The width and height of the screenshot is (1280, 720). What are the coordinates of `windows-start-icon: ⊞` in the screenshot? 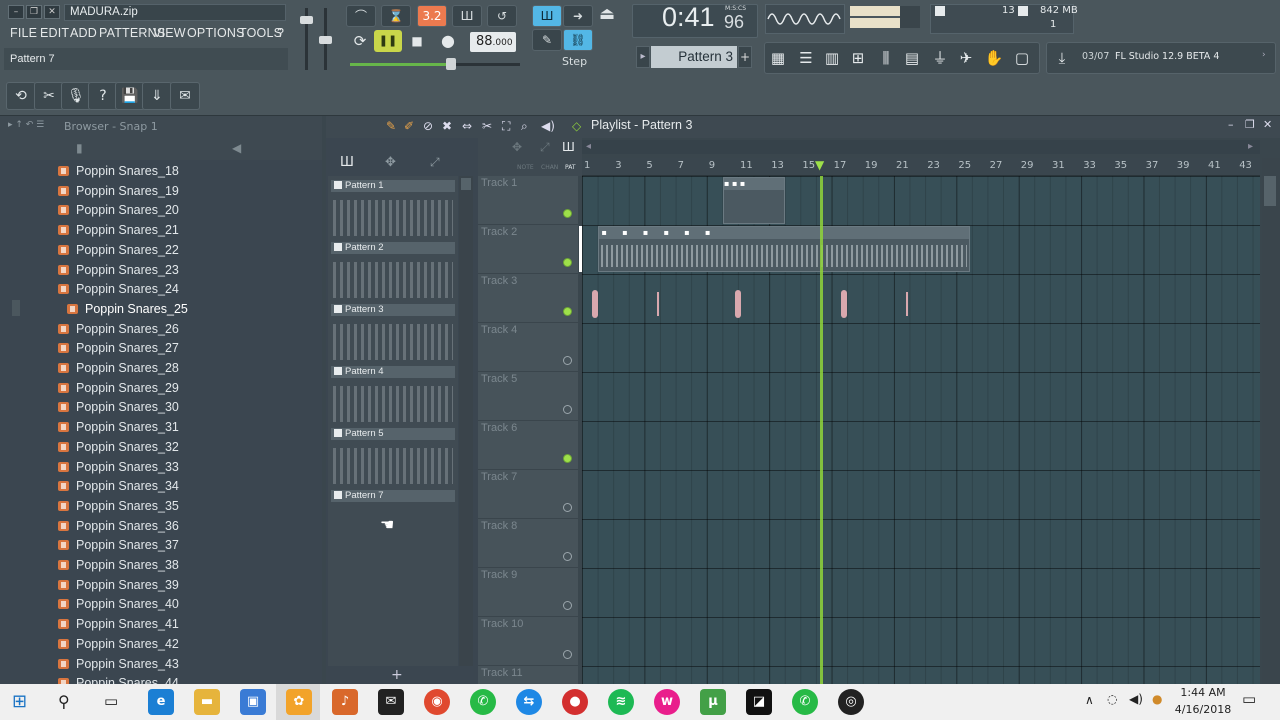 It's located at (19, 701).